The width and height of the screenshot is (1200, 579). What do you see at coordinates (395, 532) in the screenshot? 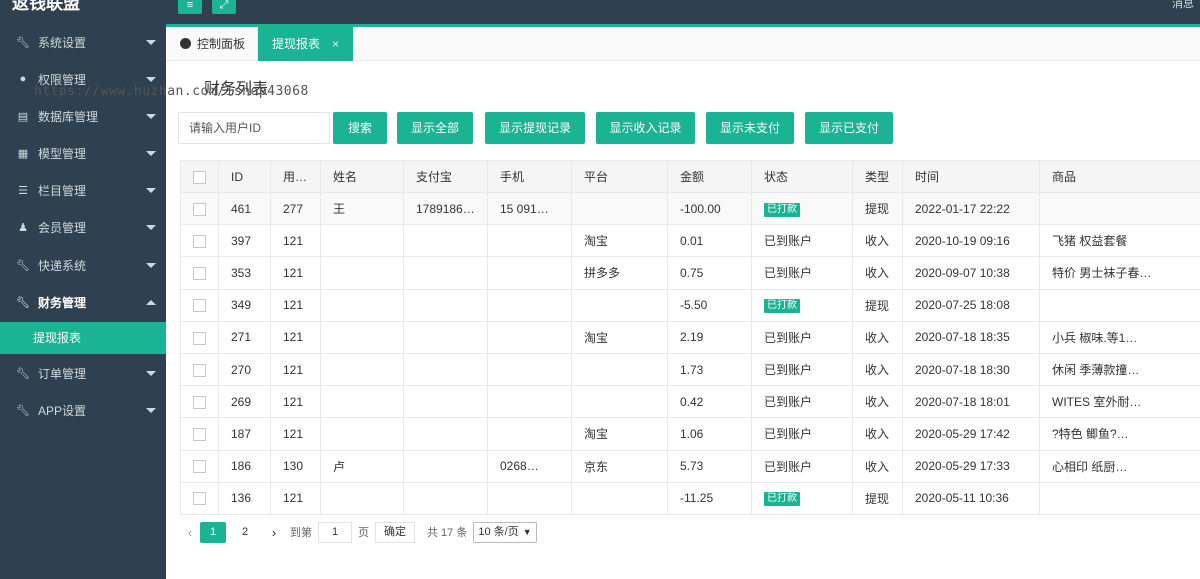
I see `goto-confirm-button: 确定` at bounding box center [395, 532].